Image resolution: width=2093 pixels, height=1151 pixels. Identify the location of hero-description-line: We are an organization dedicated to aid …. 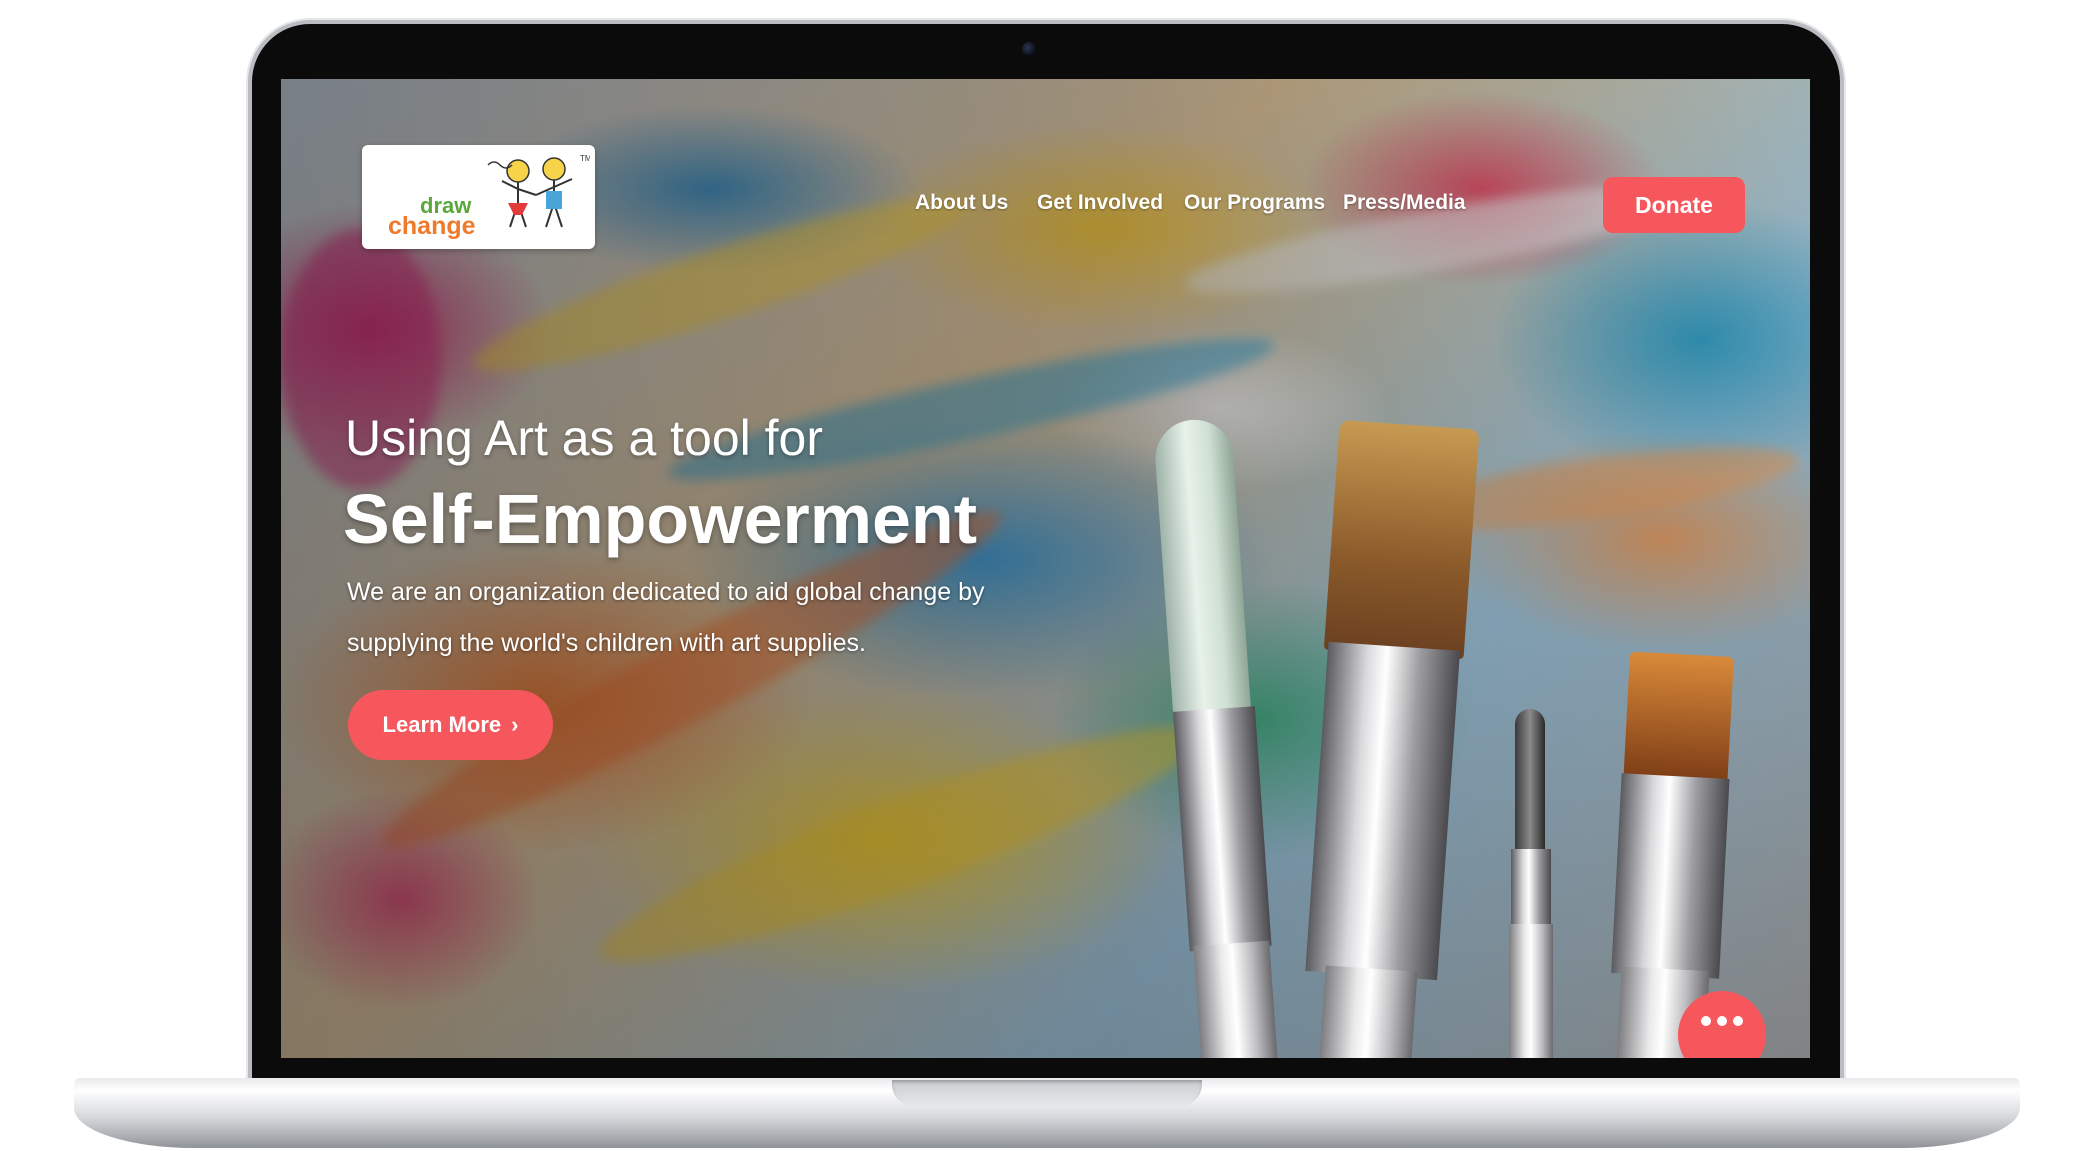
(666, 592).